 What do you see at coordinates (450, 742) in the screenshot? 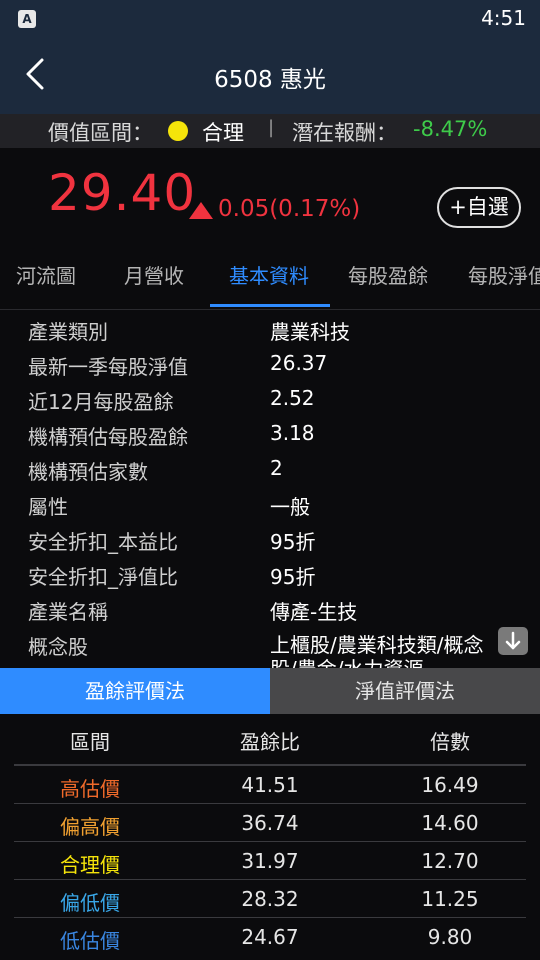
I see `column-header: 倍數` at bounding box center [450, 742].